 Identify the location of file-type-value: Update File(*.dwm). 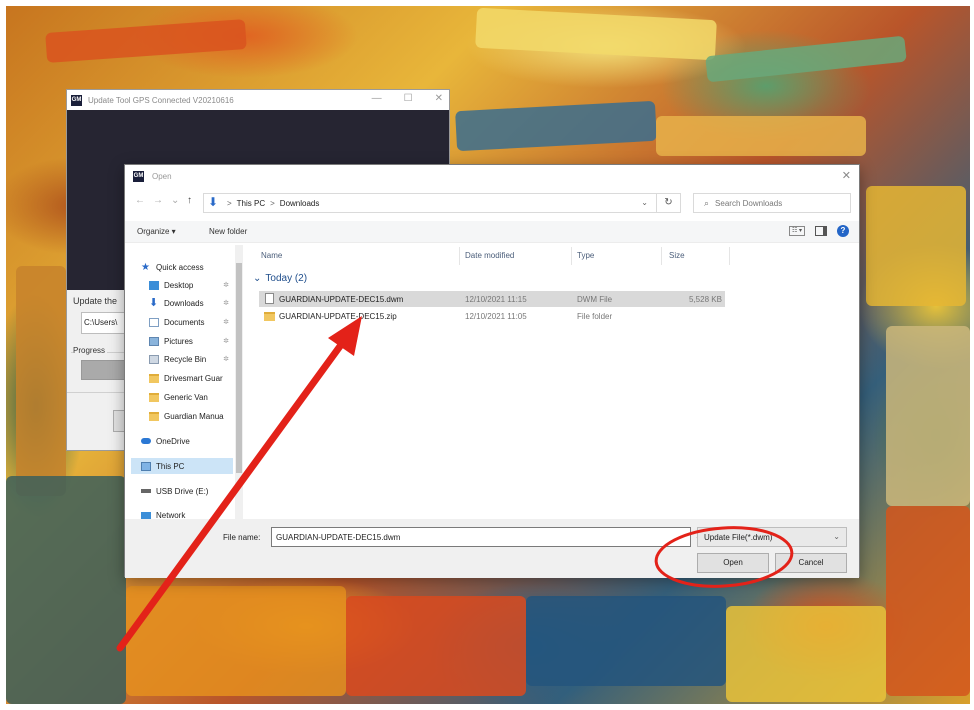
(738, 537).